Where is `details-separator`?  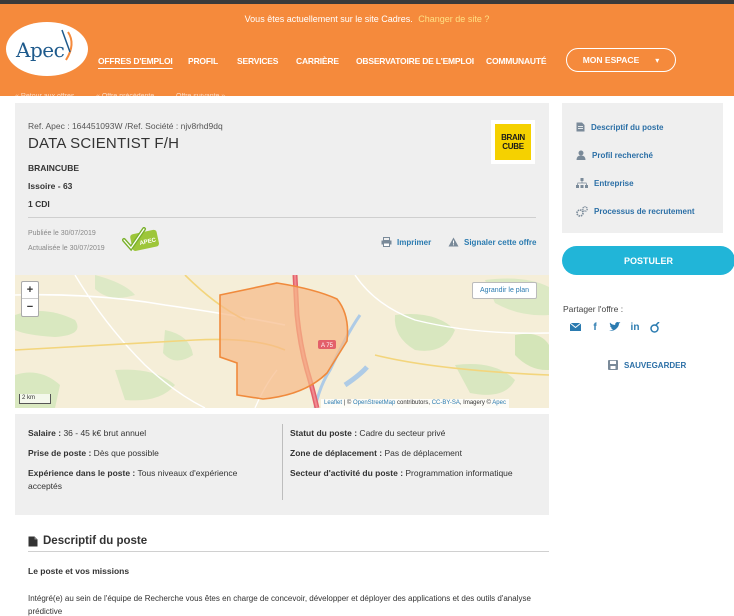 details-separator is located at coordinates (282, 462).